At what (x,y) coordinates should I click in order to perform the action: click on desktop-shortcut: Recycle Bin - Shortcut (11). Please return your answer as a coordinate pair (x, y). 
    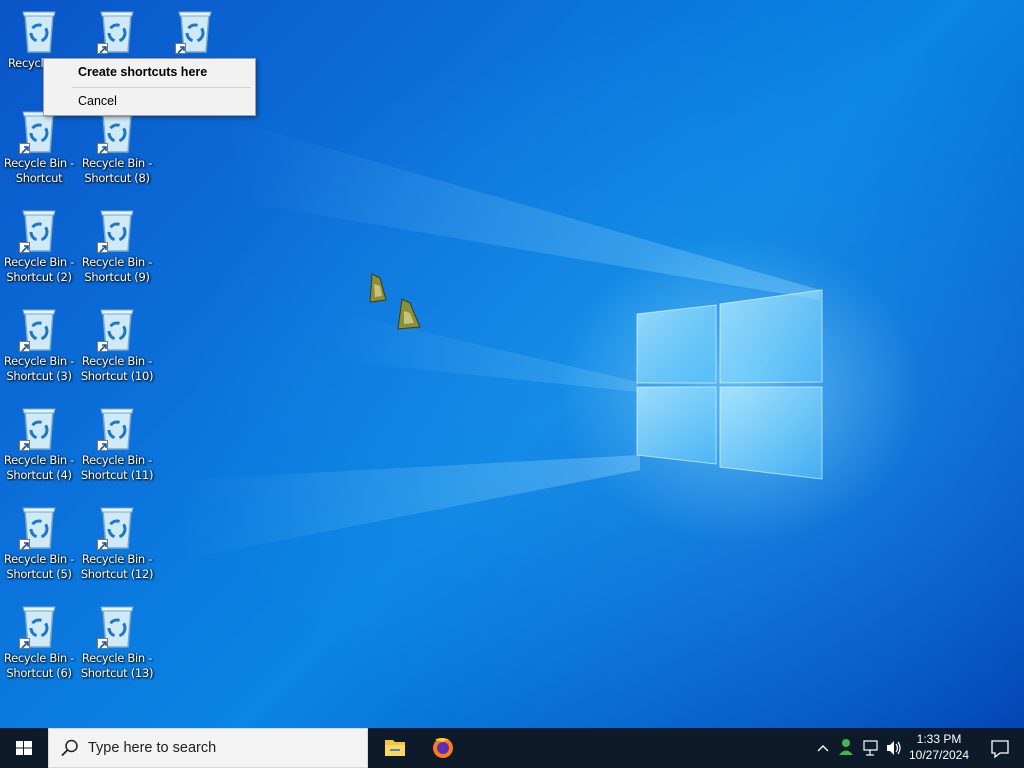
    Looking at the image, I should click on (117, 445).